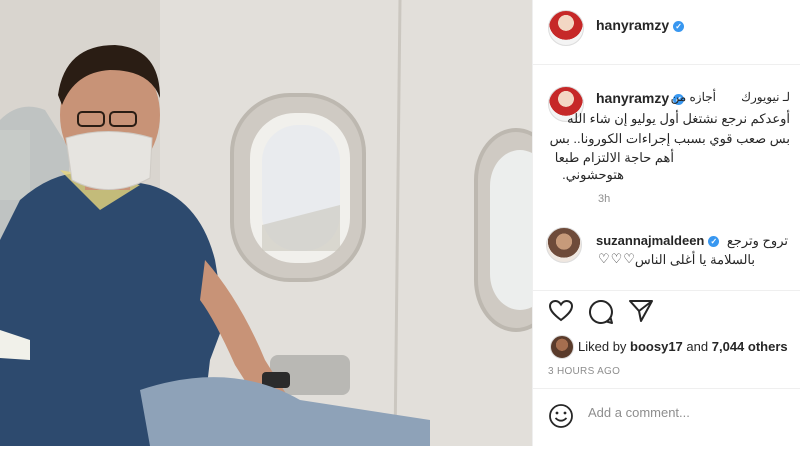  What do you see at coordinates (666, 64) in the screenshot?
I see `header-divider` at bounding box center [666, 64].